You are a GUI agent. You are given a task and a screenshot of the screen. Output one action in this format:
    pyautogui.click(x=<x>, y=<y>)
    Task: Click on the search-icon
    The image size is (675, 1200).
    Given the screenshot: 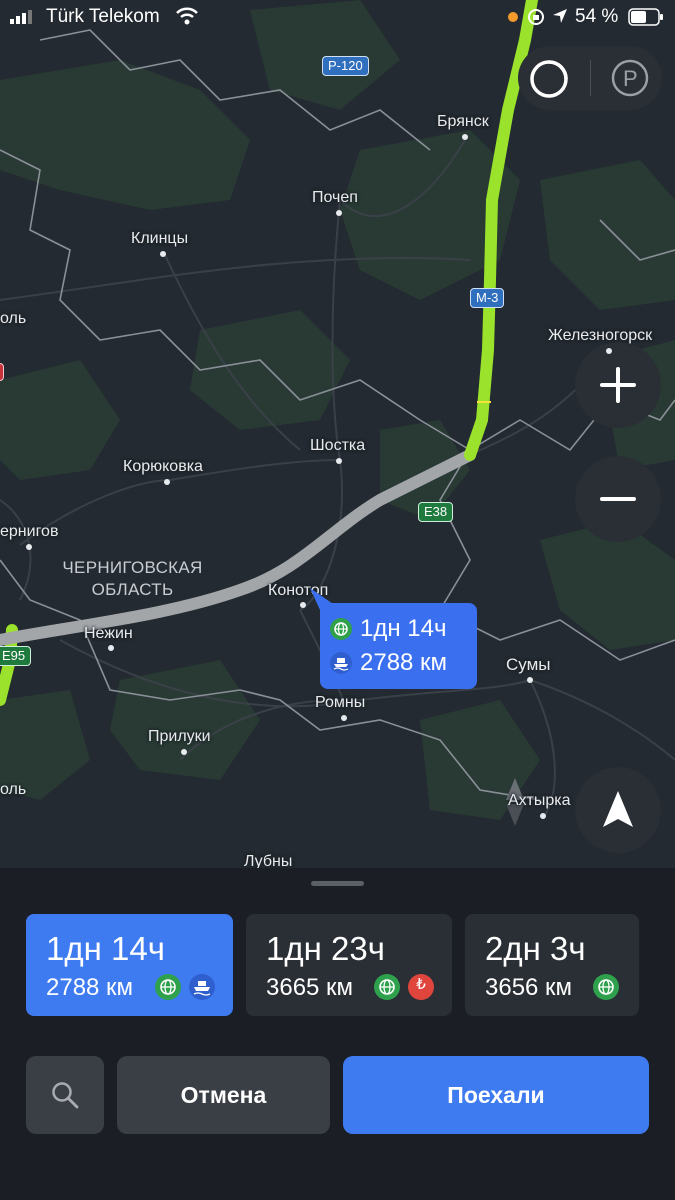 What is the action you would take?
    pyautogui.click(x=65, y=1095)
    